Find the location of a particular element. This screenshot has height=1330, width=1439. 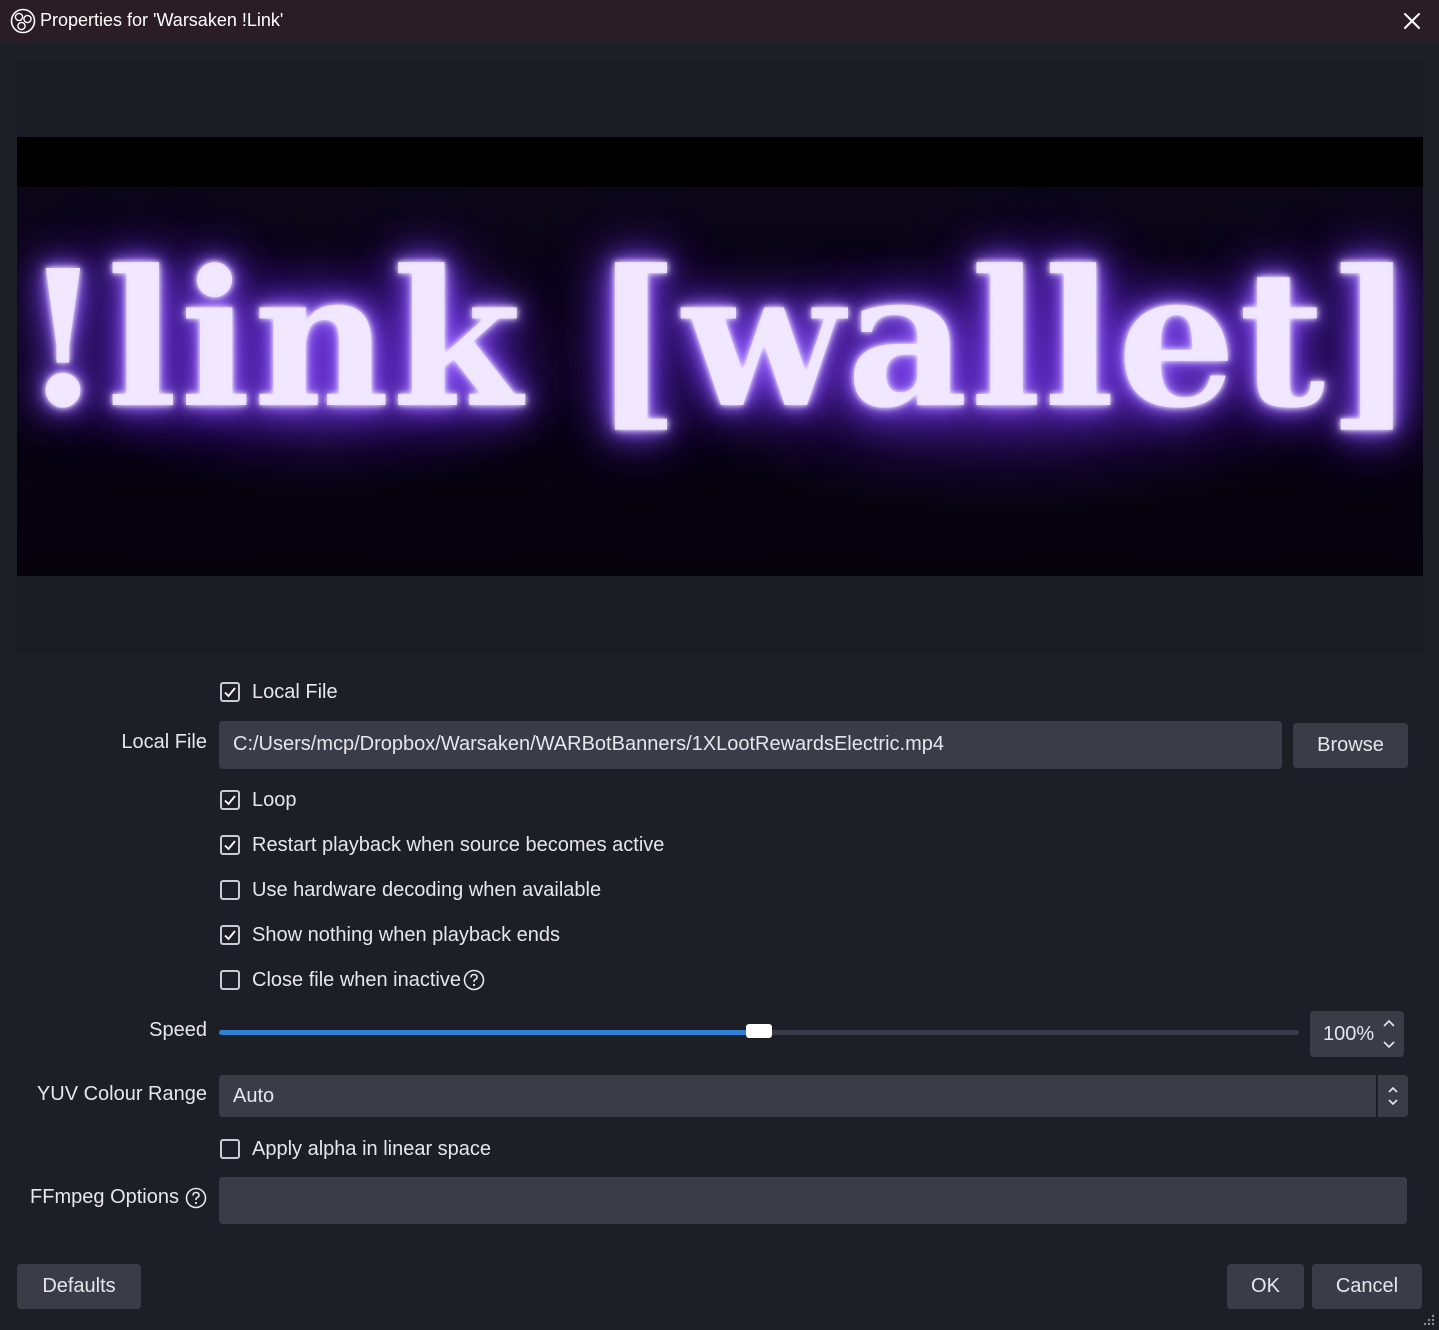

speed-spinbox: 100% is located at coordinates (1357, 1034).